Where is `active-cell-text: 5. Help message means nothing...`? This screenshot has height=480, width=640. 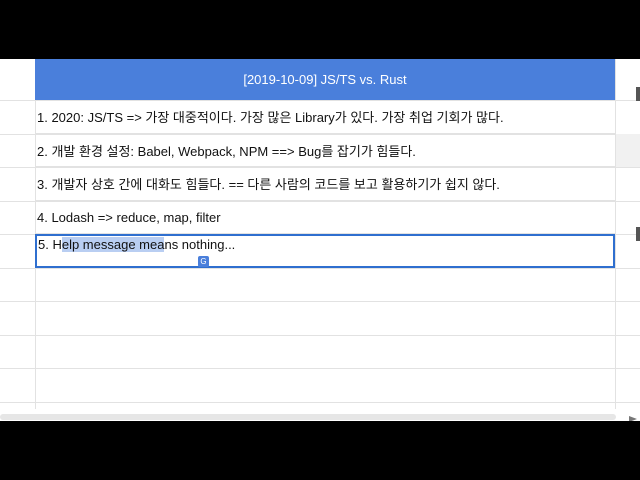 active-cell-text: 5. Help message means nothing... is located at coordinates (136, 244).